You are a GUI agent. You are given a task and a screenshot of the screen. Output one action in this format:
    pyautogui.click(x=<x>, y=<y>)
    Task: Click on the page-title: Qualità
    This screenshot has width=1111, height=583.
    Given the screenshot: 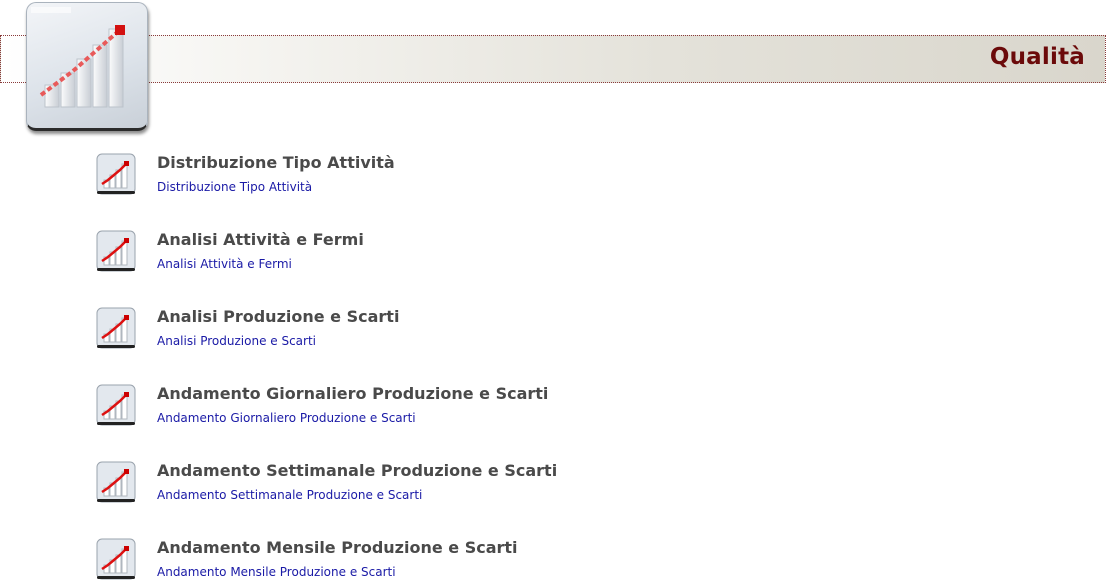 What is the action you would take?
    pyautogui.click(x=1037, y=57)
    